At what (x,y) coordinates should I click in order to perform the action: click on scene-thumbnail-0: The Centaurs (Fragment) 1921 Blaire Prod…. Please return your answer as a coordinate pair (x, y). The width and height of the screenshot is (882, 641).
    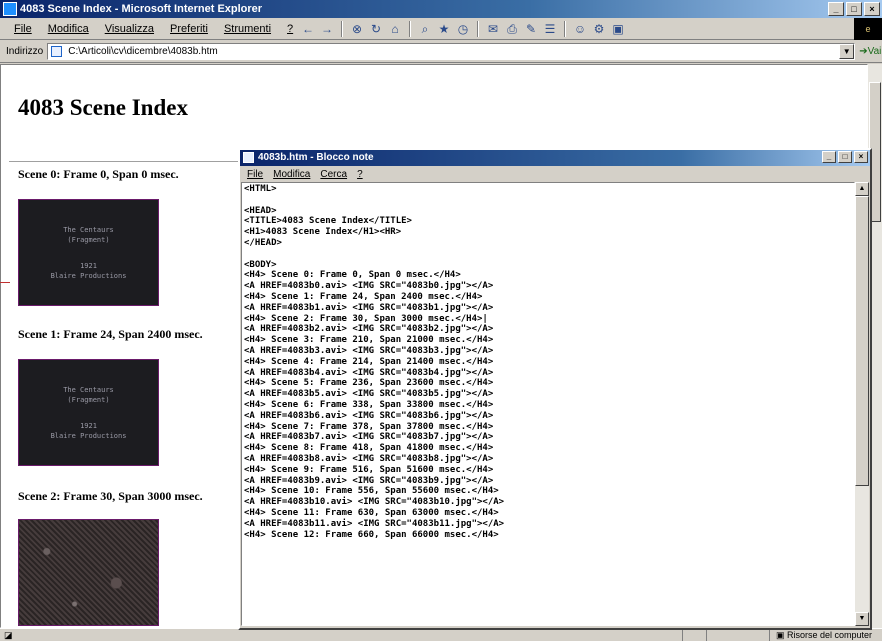
    Looking at the image, I should click on (88, 252).